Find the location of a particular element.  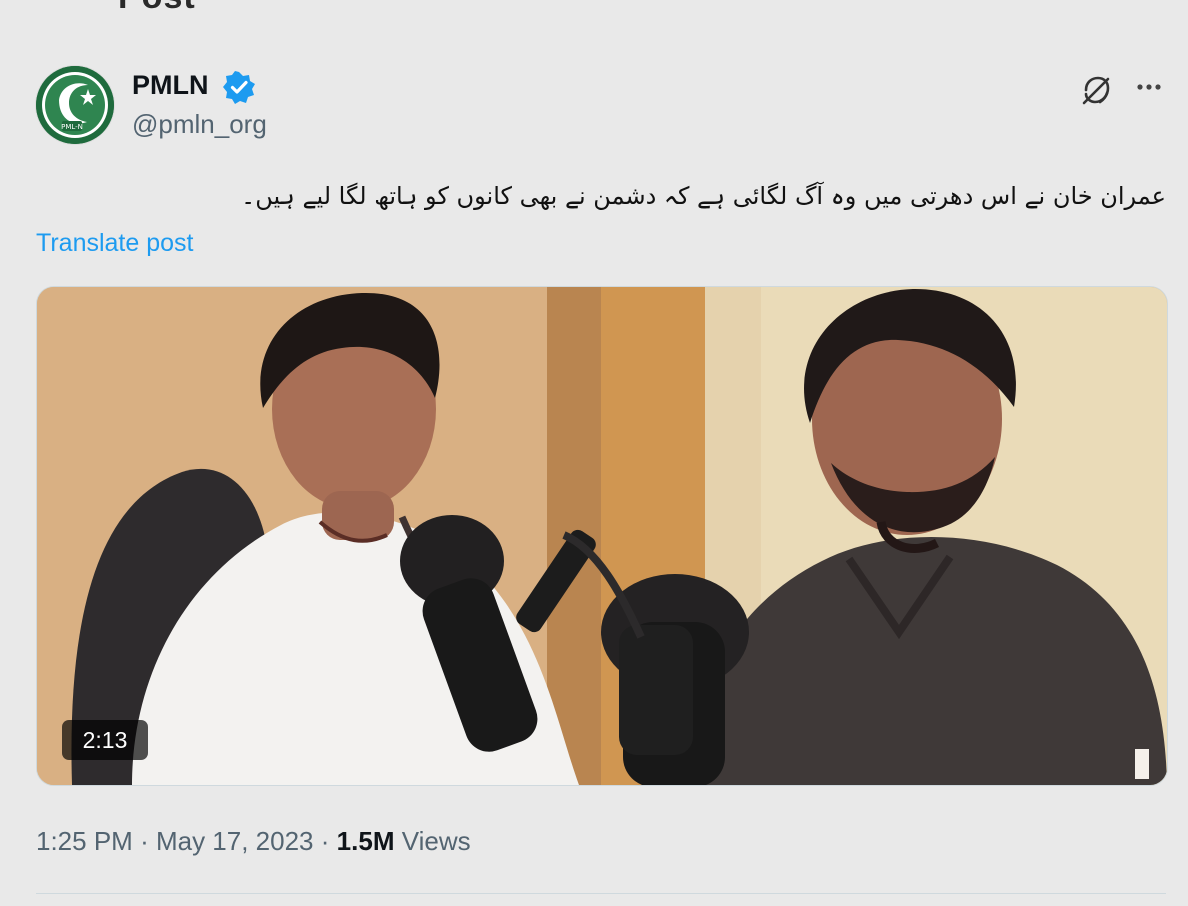

translate-post-link: Translate post is located at coordinates (114, 243).